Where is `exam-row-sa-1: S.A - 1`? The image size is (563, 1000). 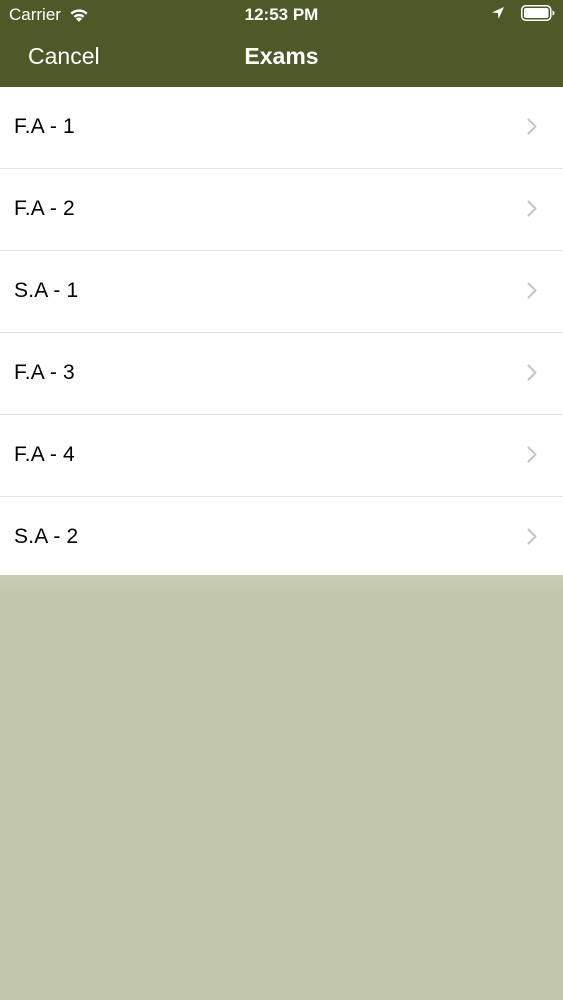 exam-row-sa-1: S.A - 1 is located at coordinates (281, 292).